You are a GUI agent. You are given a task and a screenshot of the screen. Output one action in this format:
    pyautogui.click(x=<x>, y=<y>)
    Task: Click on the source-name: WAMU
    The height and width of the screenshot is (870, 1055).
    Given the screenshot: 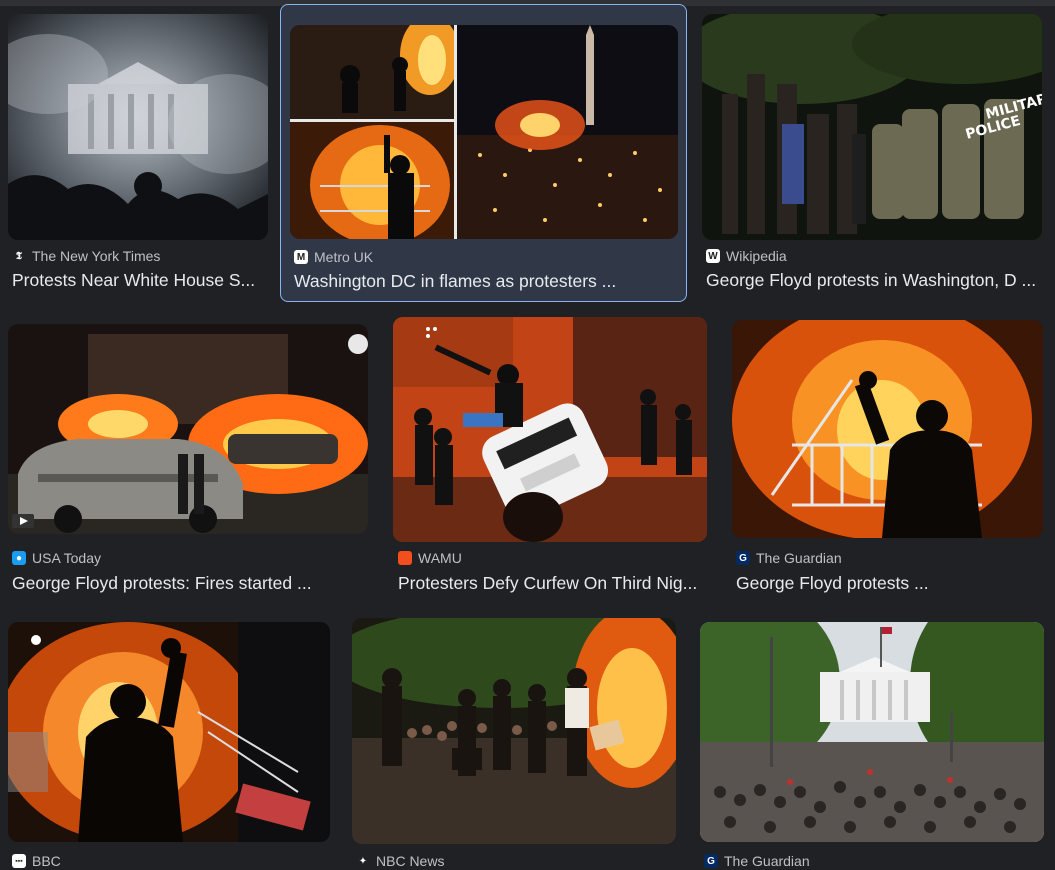 What is the action you would take?
    pyautogui.click(x=440, y=558)
    